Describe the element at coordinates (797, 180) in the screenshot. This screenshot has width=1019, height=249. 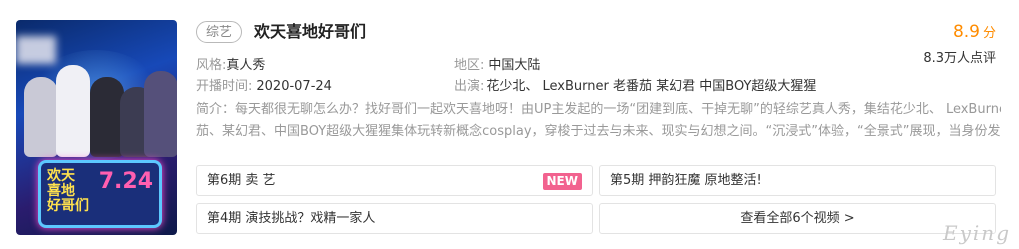
I see `episode-5-button: 第5期 押韵狂魔 原地整活!` at that location.